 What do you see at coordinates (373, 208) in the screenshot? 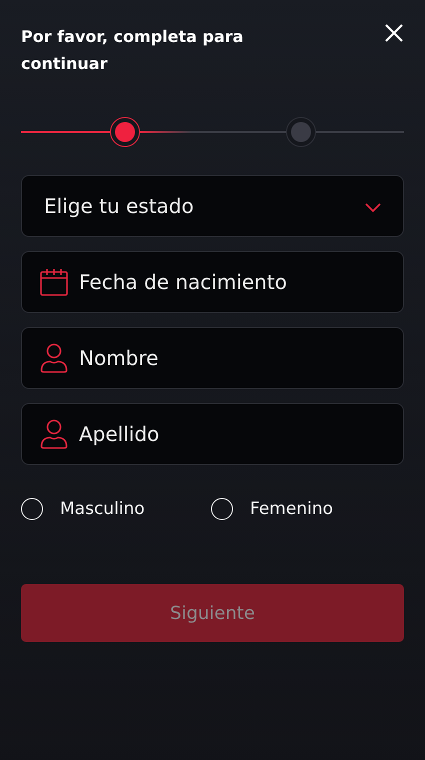
I see `chevron-down-icon` at bounding box center [373, 208].